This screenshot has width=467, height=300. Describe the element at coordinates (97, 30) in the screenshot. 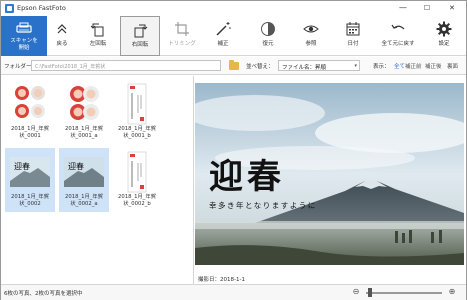

I see `rotate-left-icon` at that location.